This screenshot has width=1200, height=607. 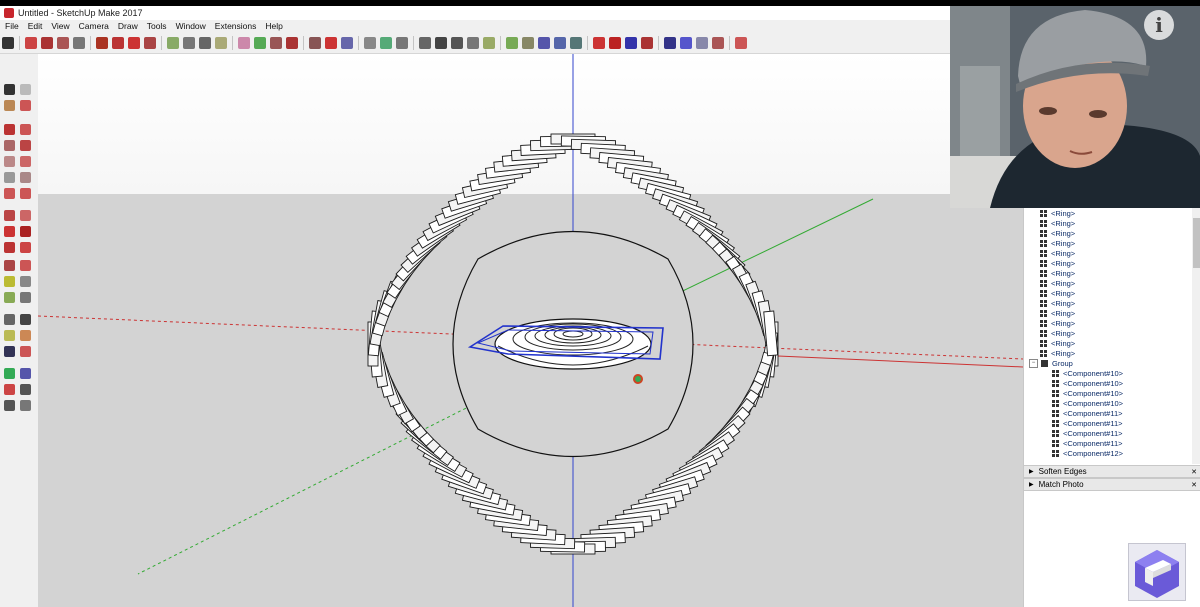 What do you see at coordinates (273, 26) in the screenshot?
I see `menu-help: Help` at bounding box center [273, 26].